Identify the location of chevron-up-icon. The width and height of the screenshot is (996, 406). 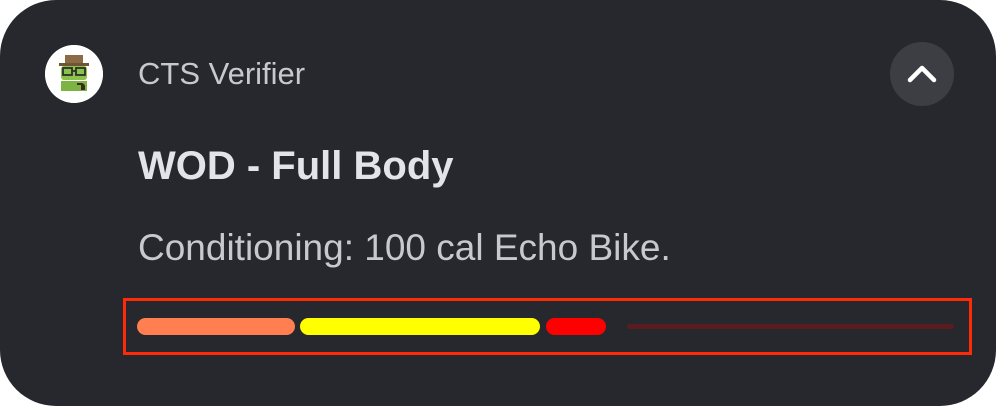
(922, 74).